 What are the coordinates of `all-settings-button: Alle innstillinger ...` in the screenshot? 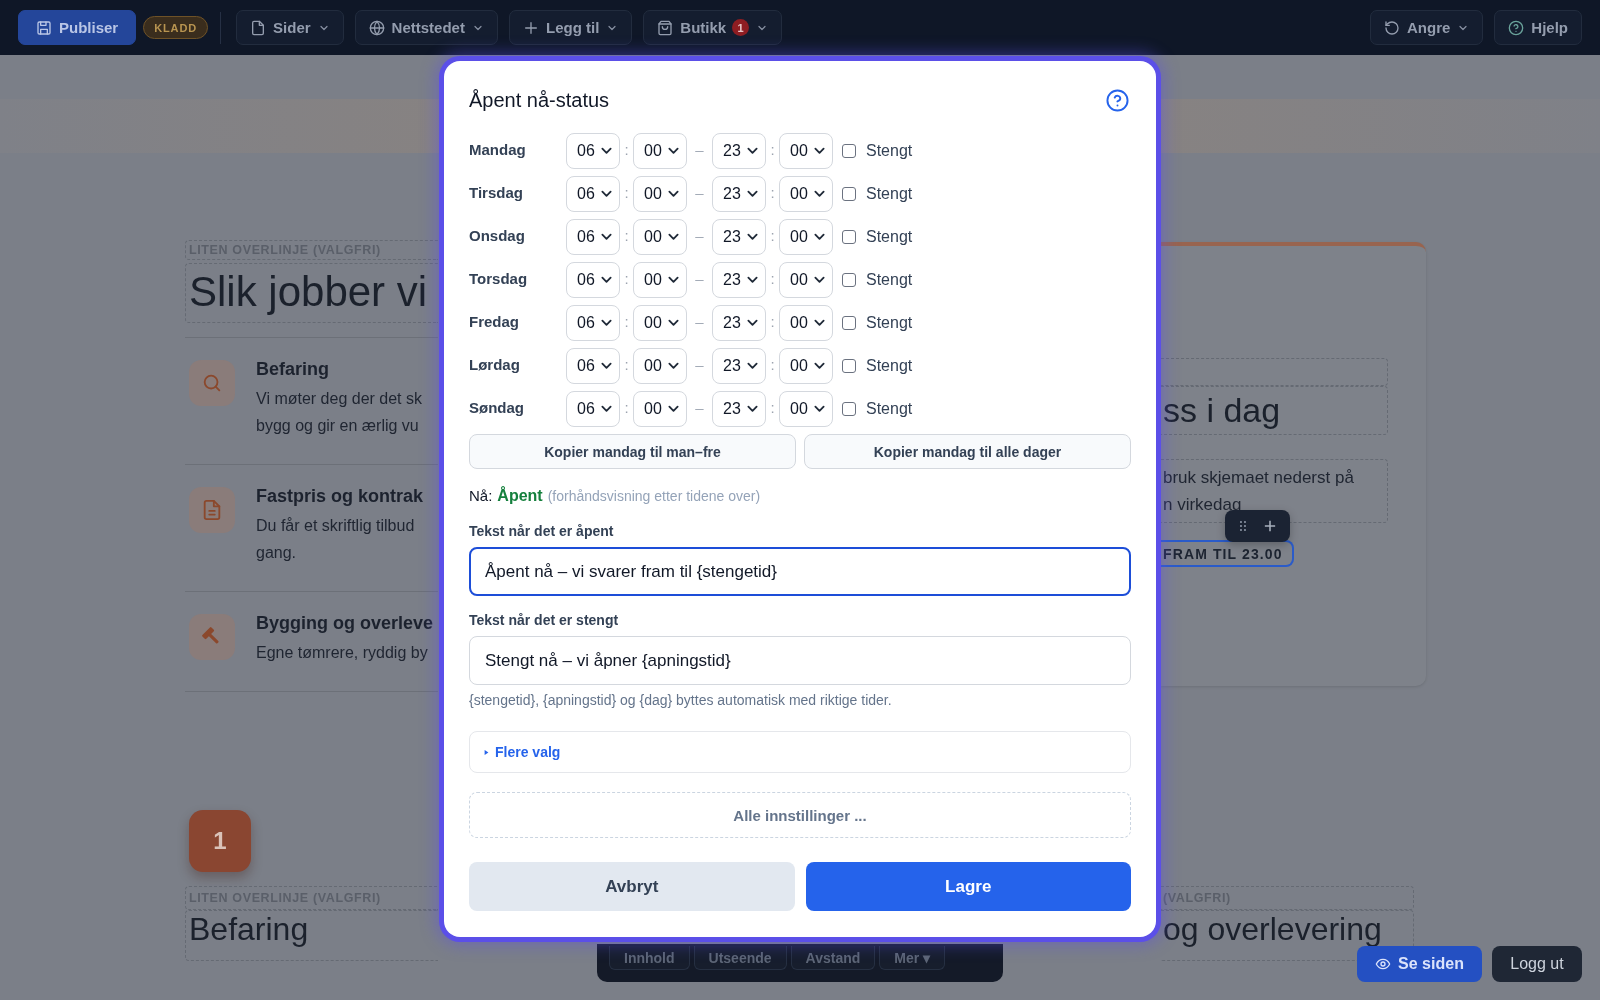 It's located at (800, 815).